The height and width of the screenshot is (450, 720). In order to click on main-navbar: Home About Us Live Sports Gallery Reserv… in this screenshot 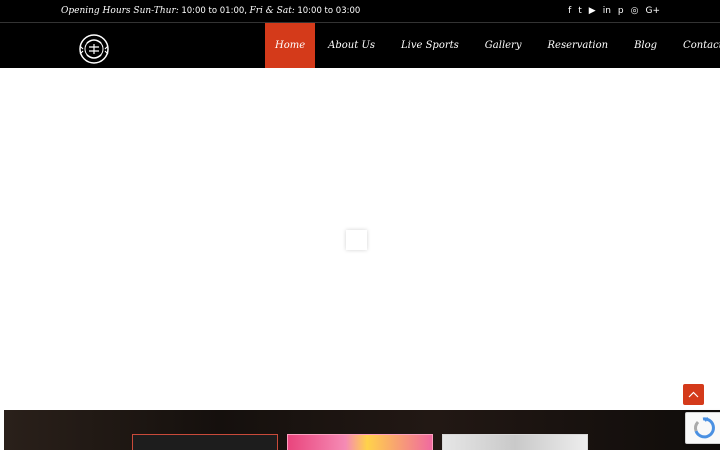, I will do `click(360, 45)`.